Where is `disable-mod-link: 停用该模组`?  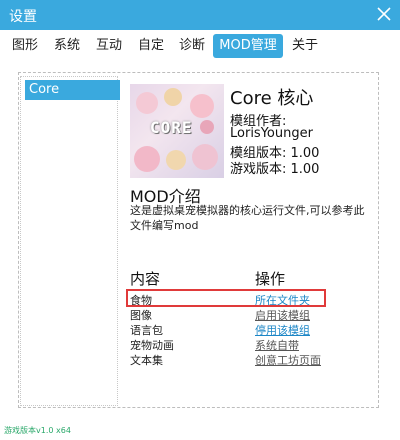 disable-mod-link: 停用该模组 is located at coordinates (282, 330).